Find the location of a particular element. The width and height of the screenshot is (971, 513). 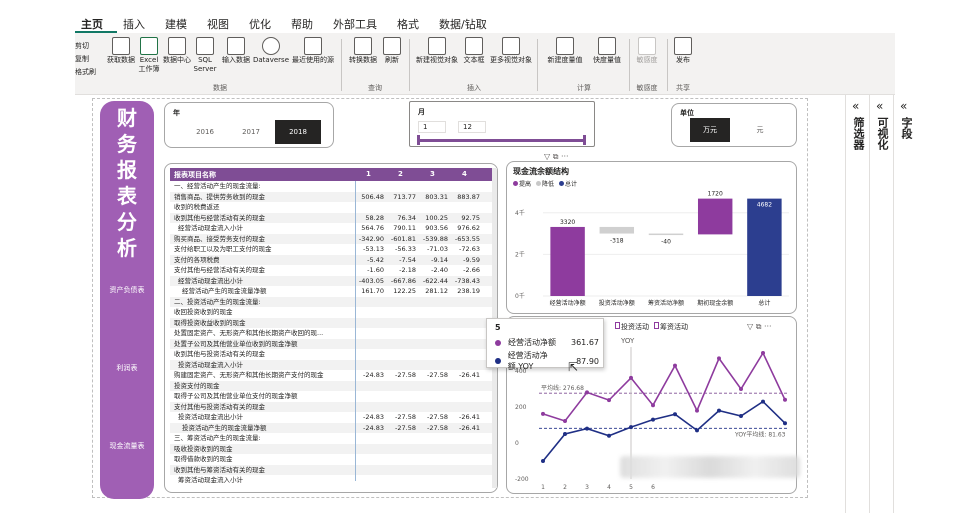

table-row: 投资活动现金流出小计 -24.83 -27.58 -27.58 -26.41 is located at coordinates (331, 417).